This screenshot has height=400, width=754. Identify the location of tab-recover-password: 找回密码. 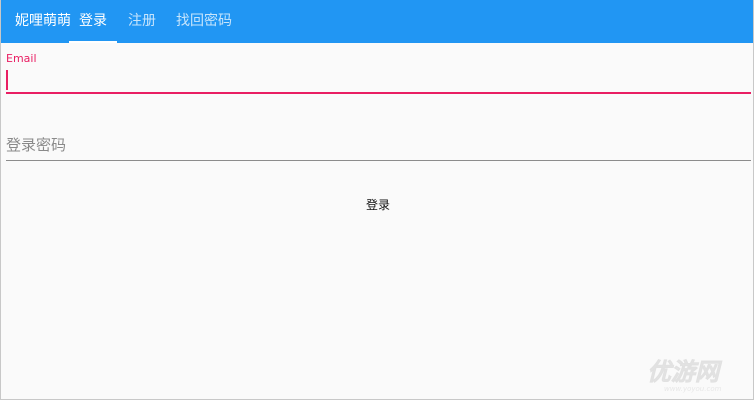
(204, 21).